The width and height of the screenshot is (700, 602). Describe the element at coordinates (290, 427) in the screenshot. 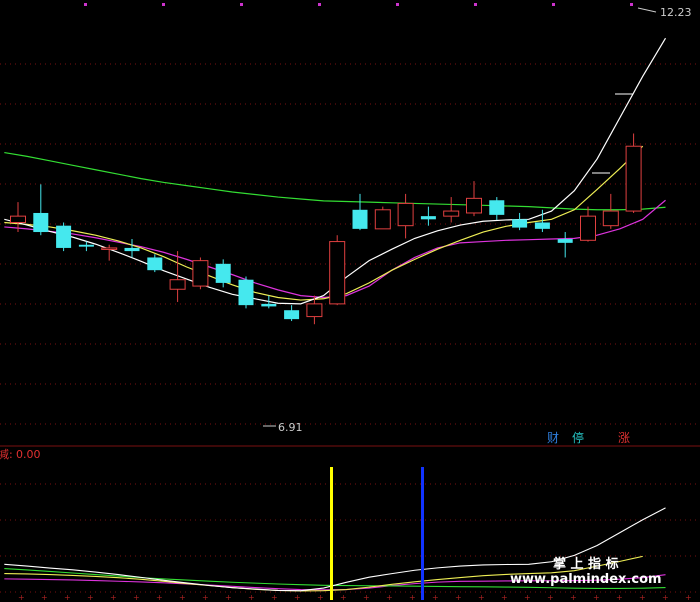

I see `price-low-label: 6.91` at that location.